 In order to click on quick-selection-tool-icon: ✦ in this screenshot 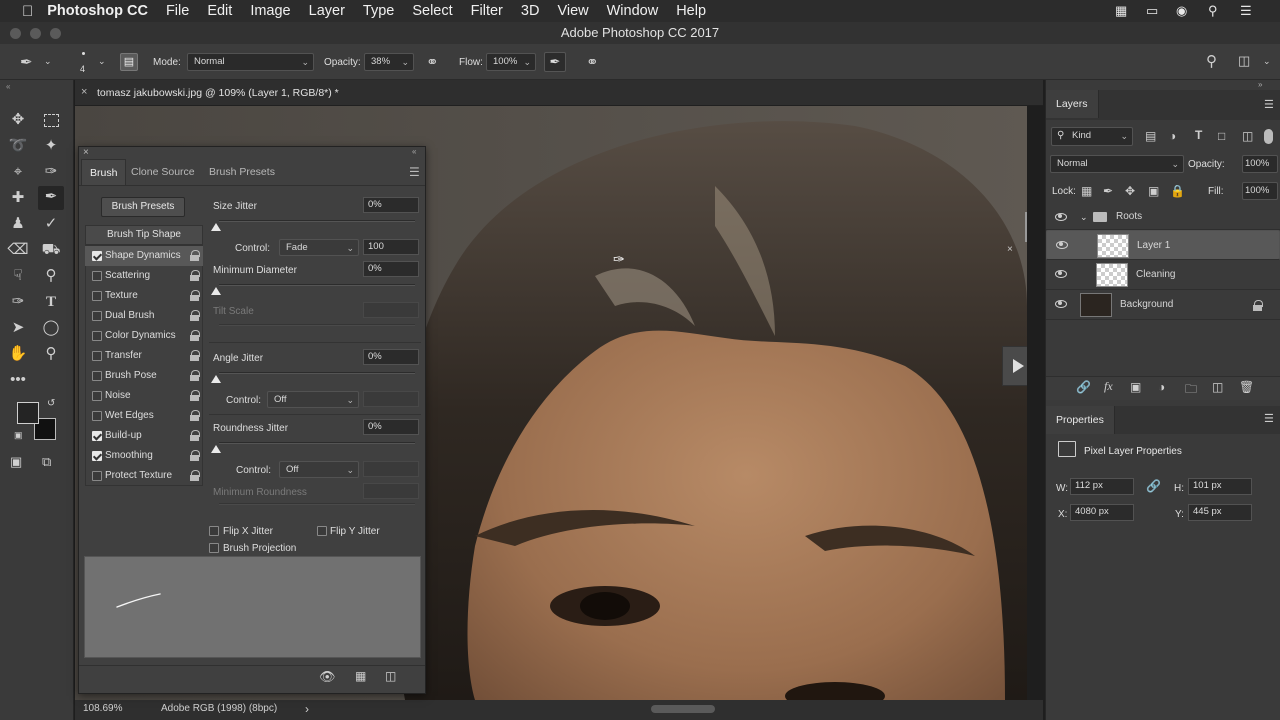, I will do `click(51, 146)`.